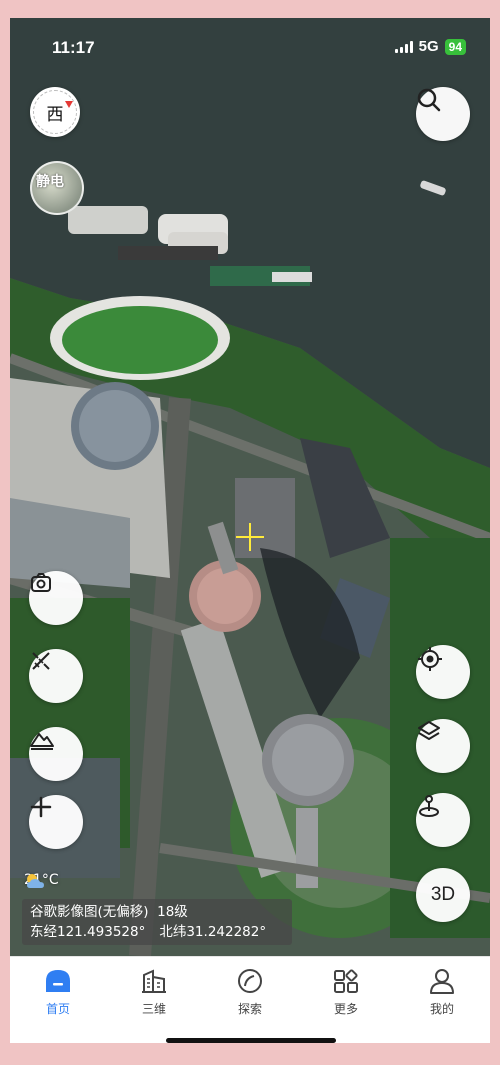 The width and height of the screenshot is (500, 1065). What do you see at coordinates (346, 1000) in the screenshot?
I see `tab-more: 更多` at bounding box center [346, 1000].